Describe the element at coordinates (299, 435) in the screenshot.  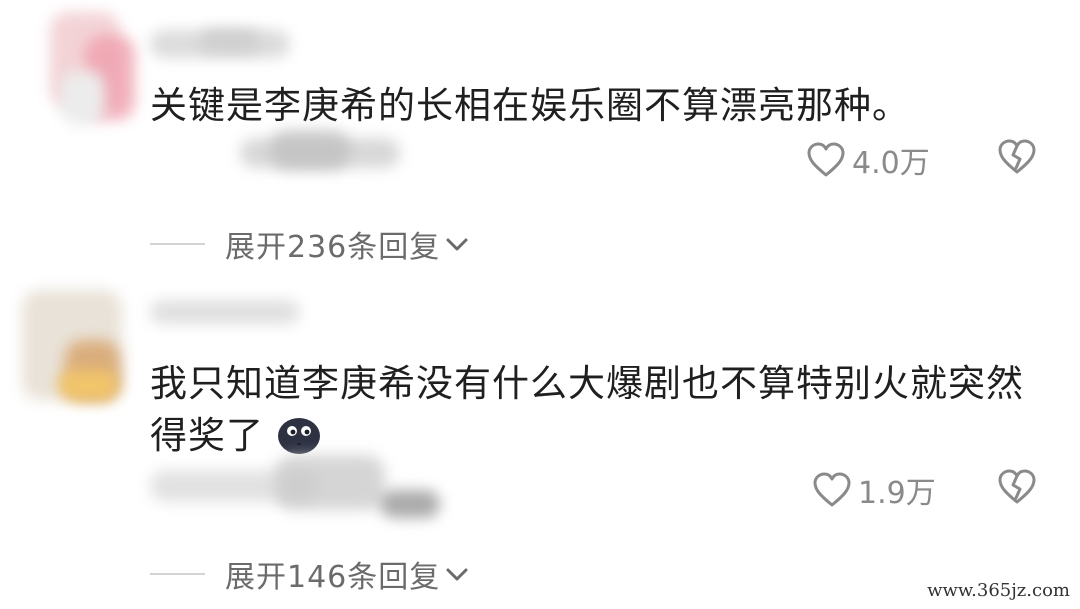
I see `dark-face-emoji` at that location.